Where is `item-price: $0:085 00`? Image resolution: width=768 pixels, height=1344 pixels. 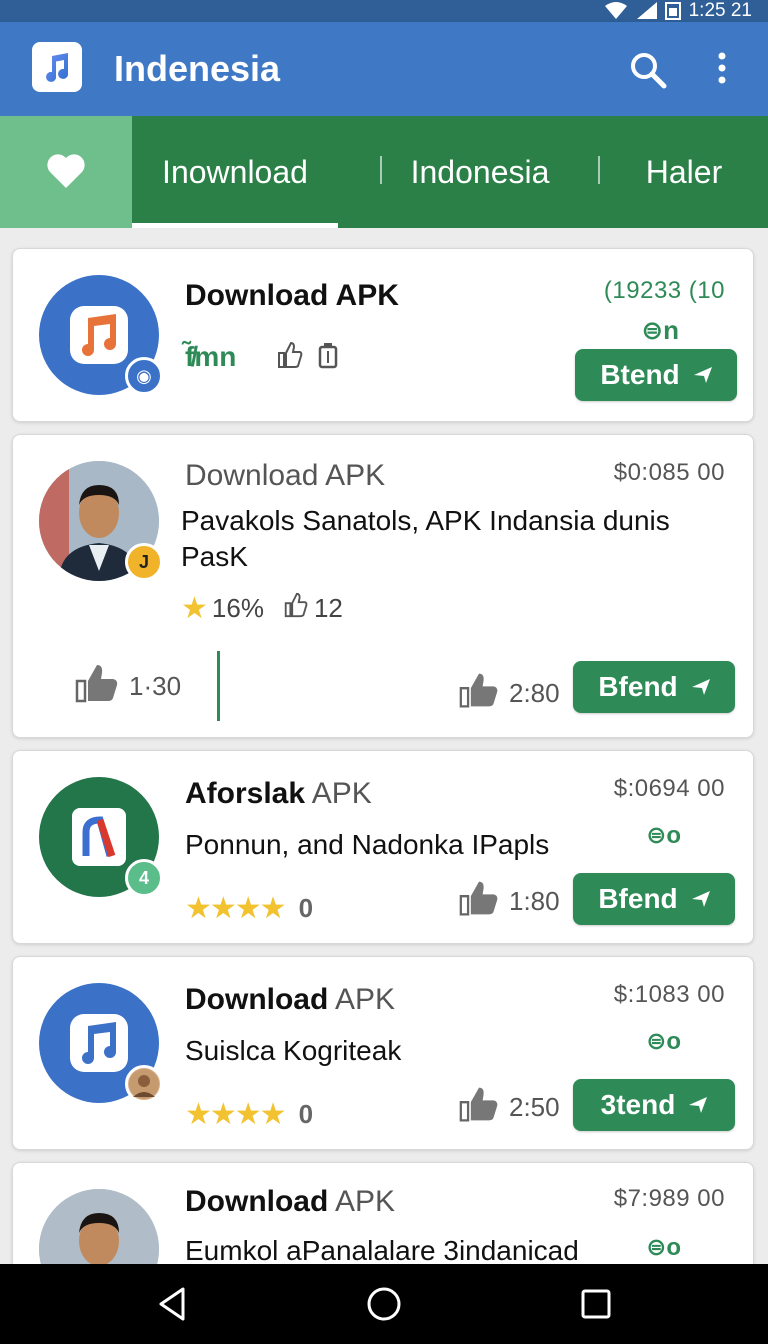 item-price: $0:085 00 is located at coordinates (669, 472).